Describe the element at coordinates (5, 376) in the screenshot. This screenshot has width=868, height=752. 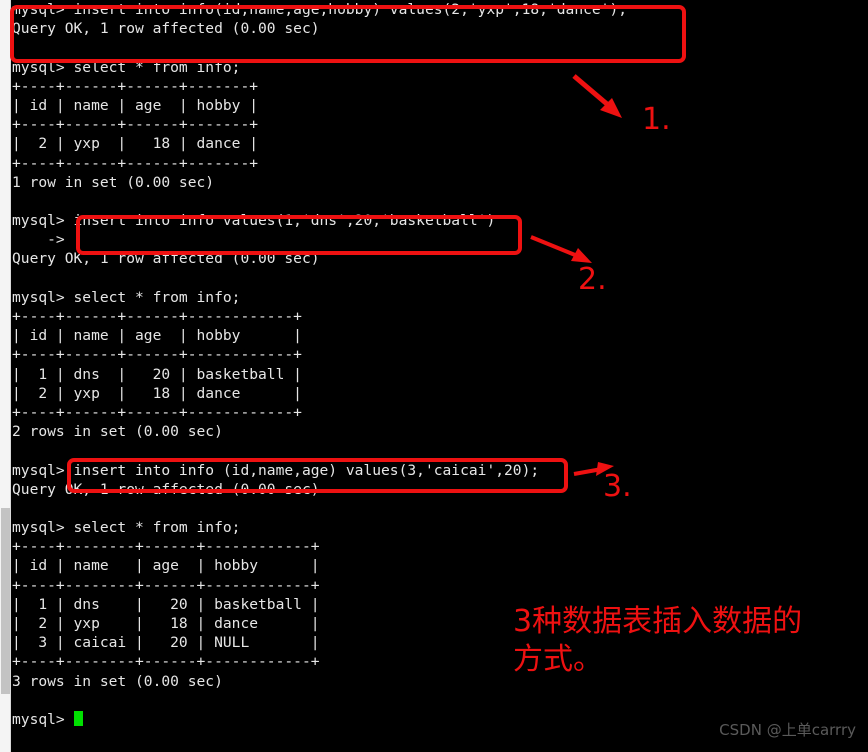
I see `scrollbar-track` at that location.